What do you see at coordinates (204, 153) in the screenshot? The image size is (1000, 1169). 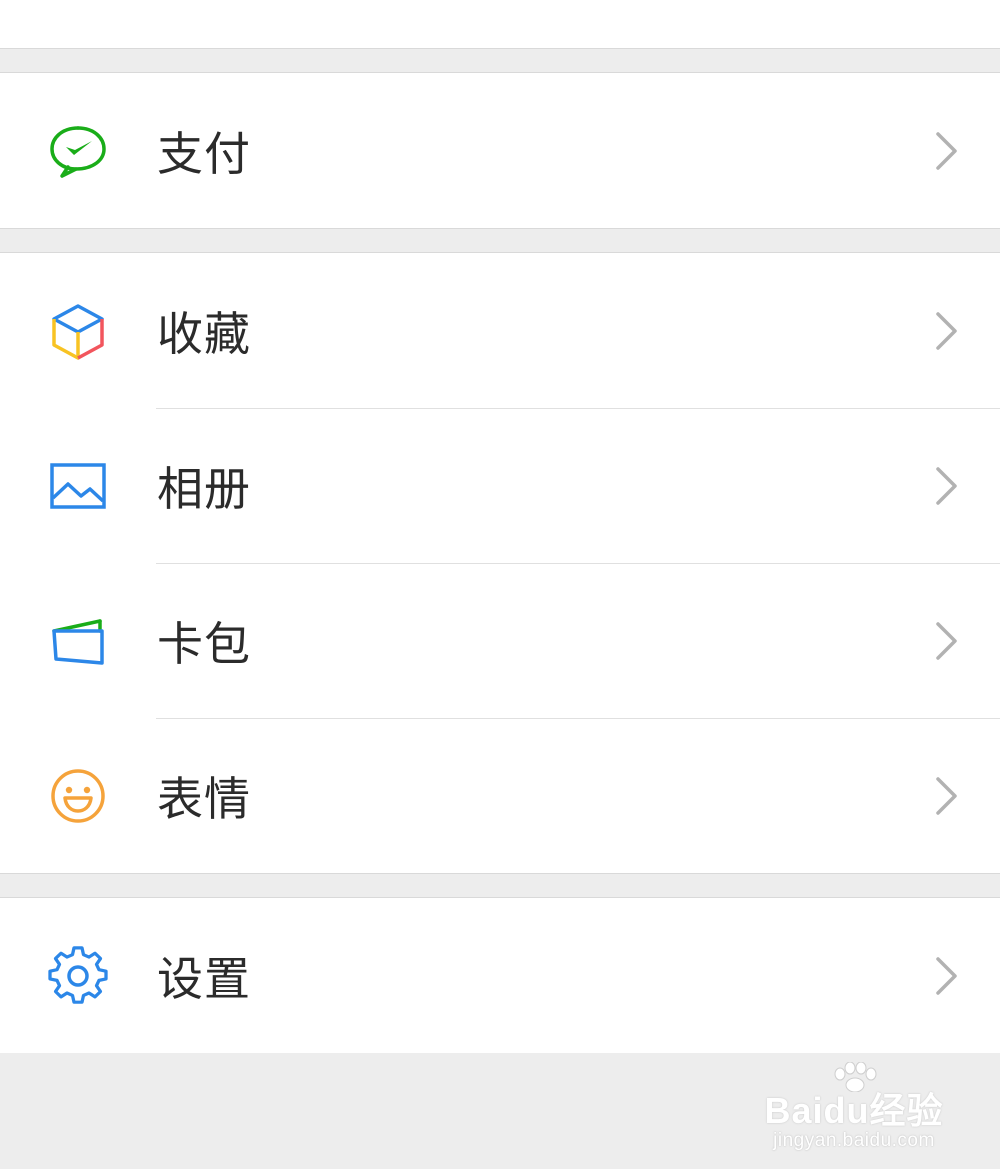 I see `menu-item-label: 支付` at bounding box center [204, 153].